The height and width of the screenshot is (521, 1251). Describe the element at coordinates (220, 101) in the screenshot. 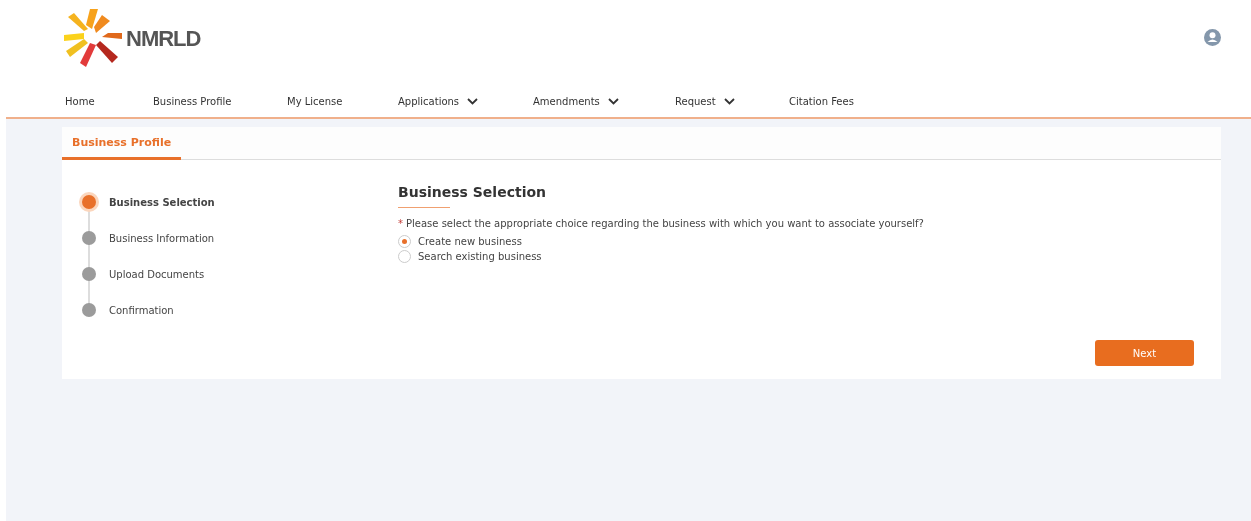

I see `nav-link: Business Profile` at that location.